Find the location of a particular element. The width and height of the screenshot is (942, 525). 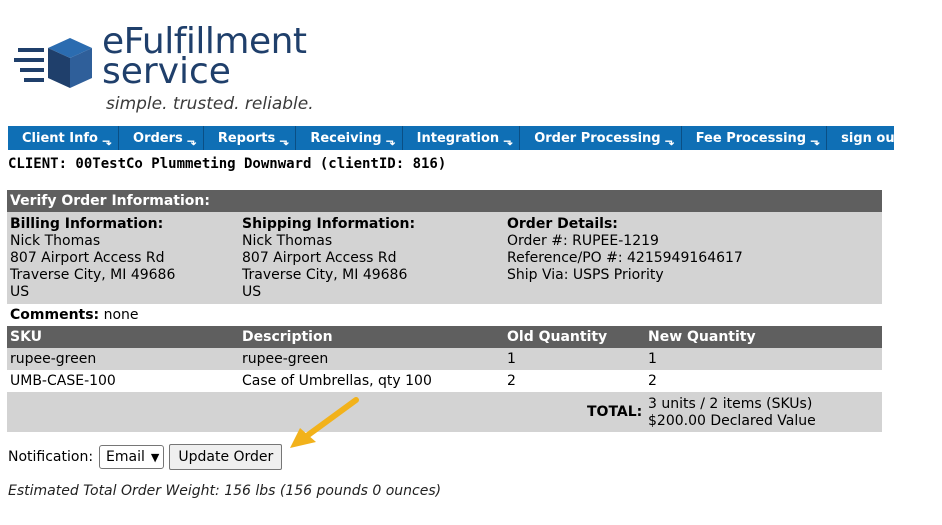

header-old-quantity: Old Quantity is located at coordinates (557, 337).